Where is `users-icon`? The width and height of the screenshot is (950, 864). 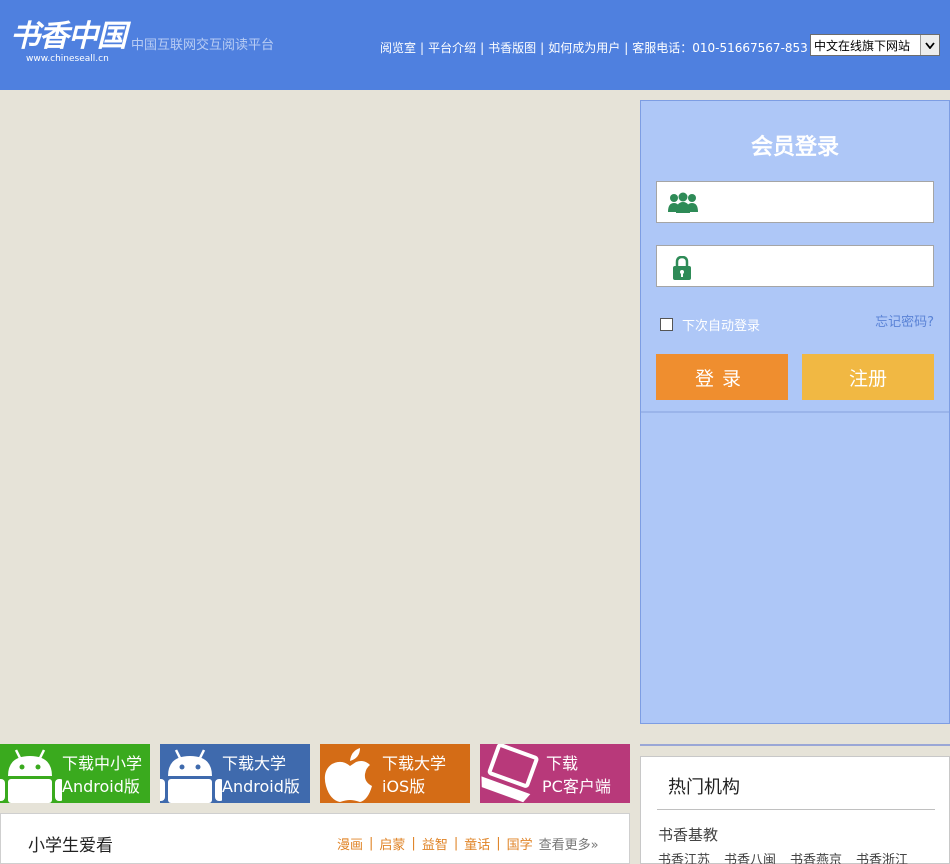
users-icon is located at coordinates (683, 203).